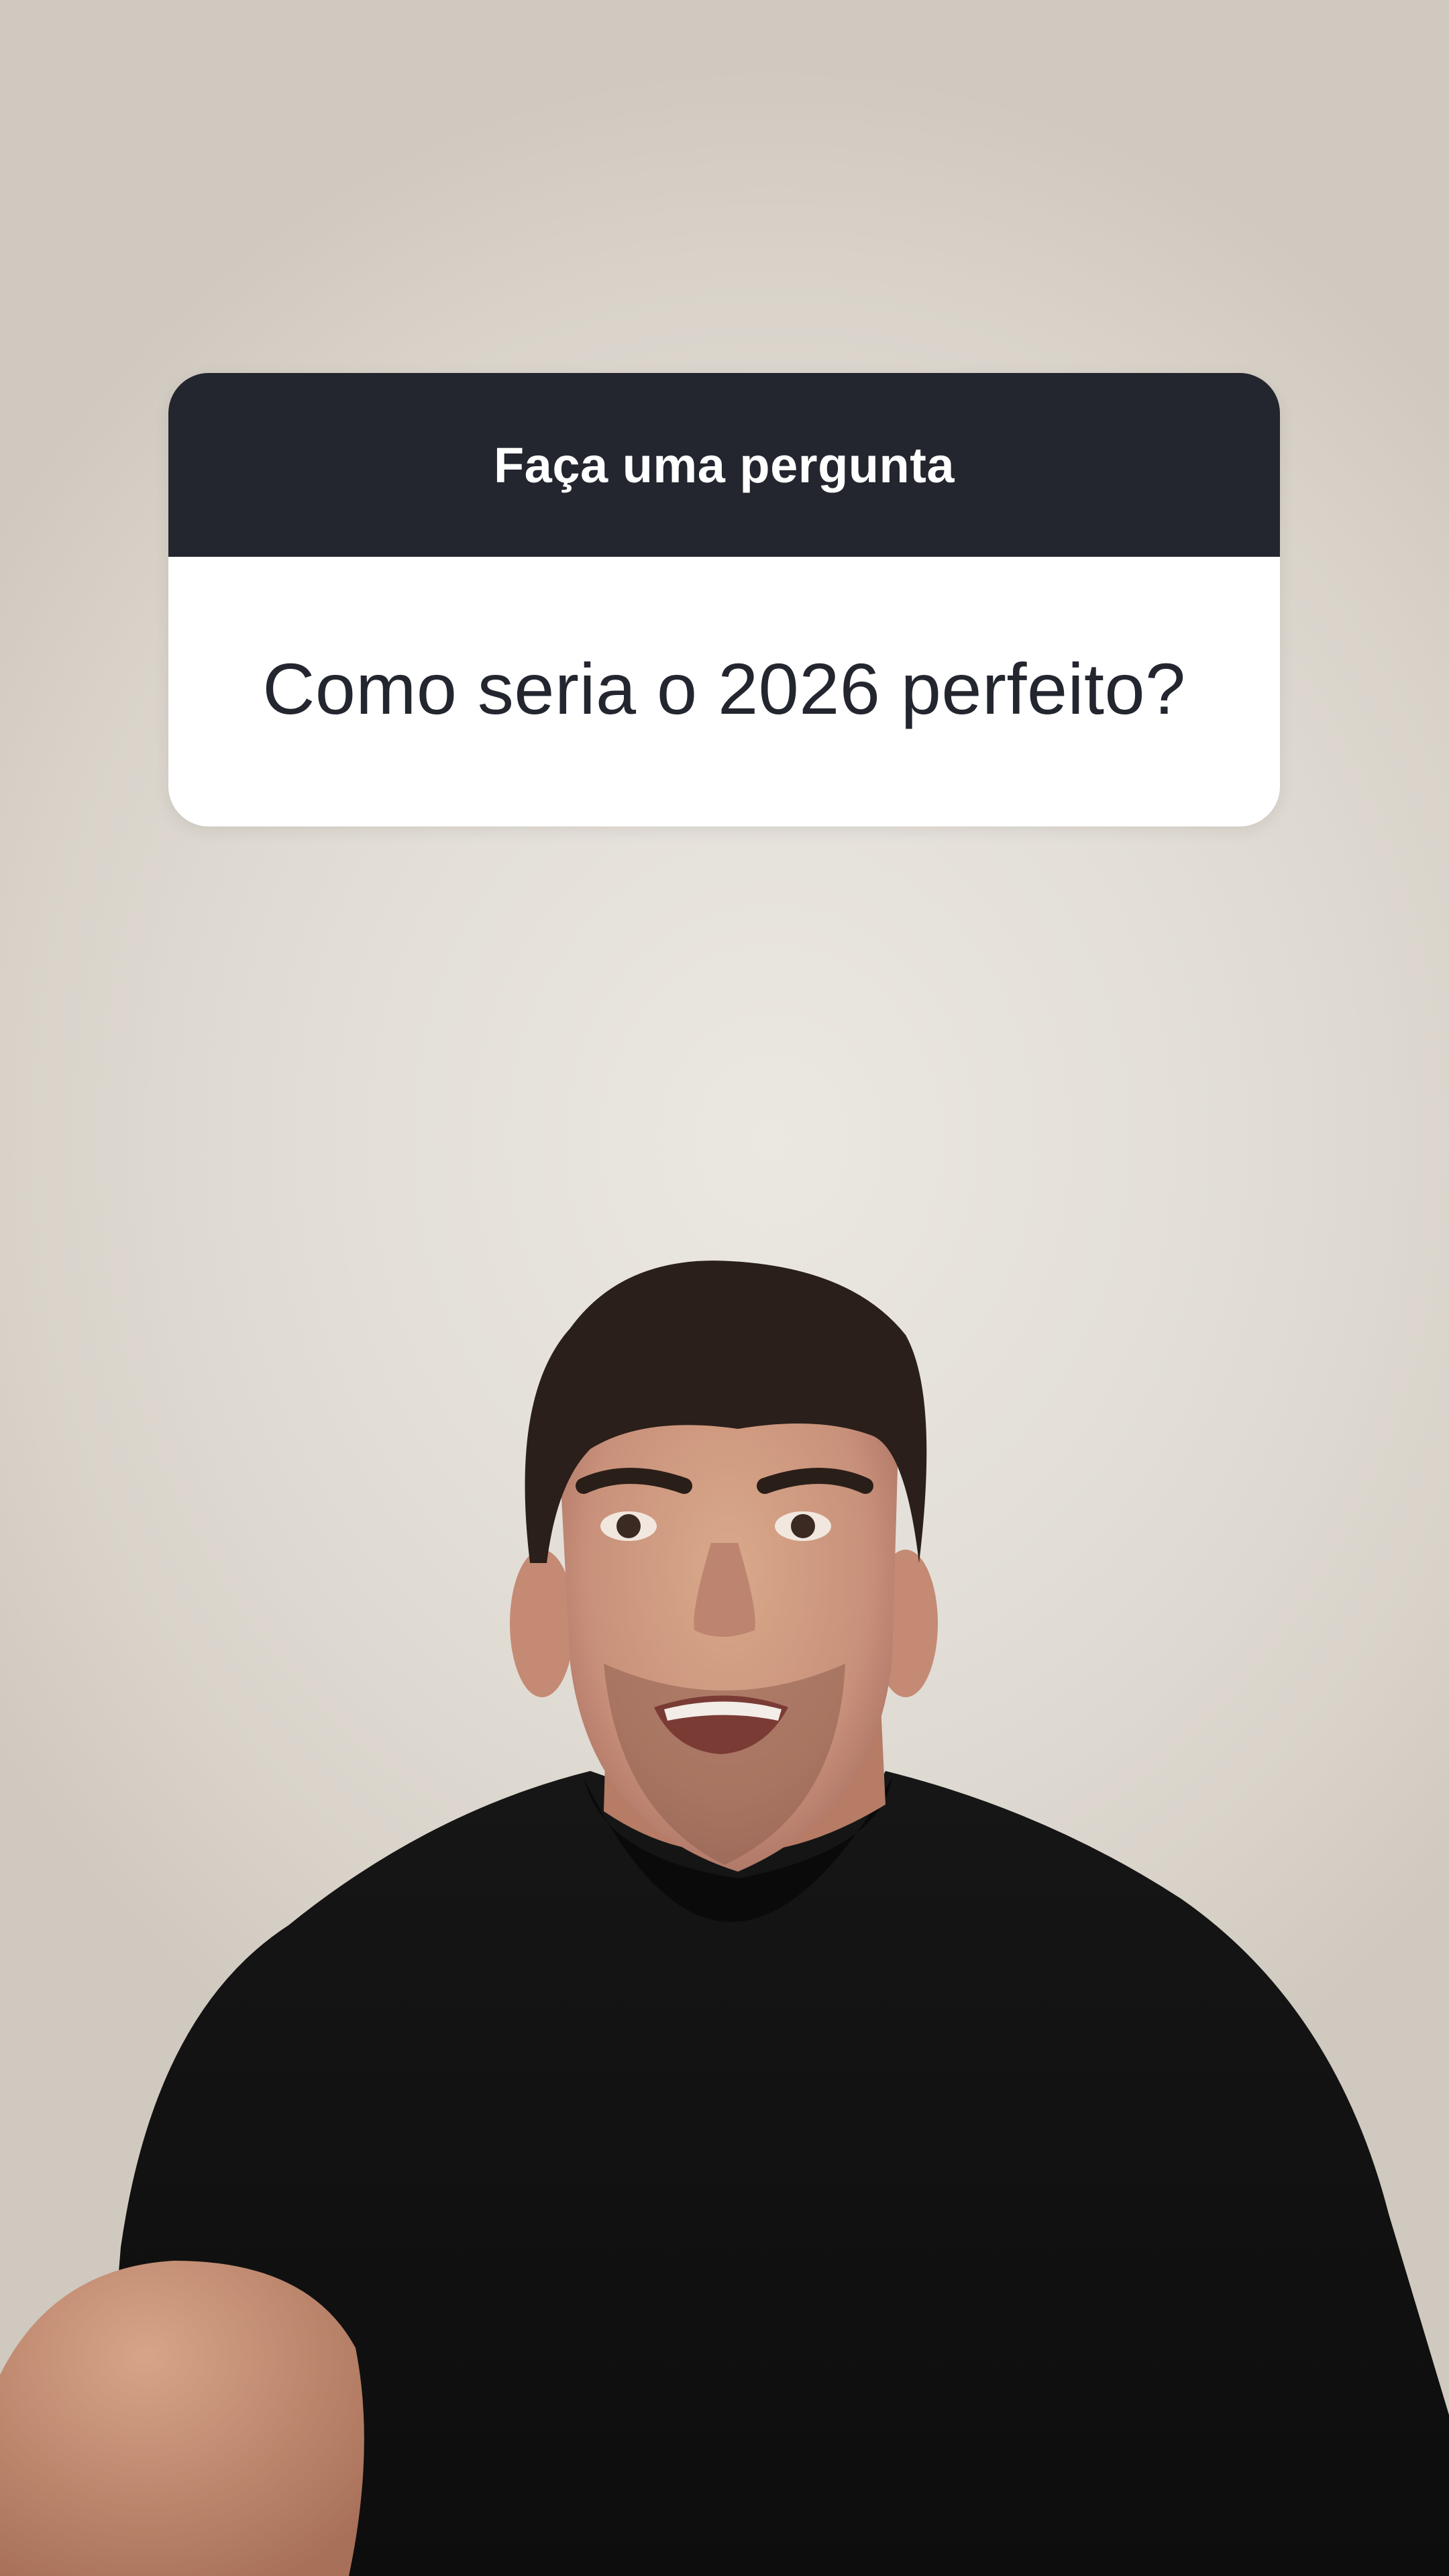 This screenshot has height=2576, width=1449. I want to click on question-sticker-body: Como seria o 2026 perfeito?, so click(724, 691).